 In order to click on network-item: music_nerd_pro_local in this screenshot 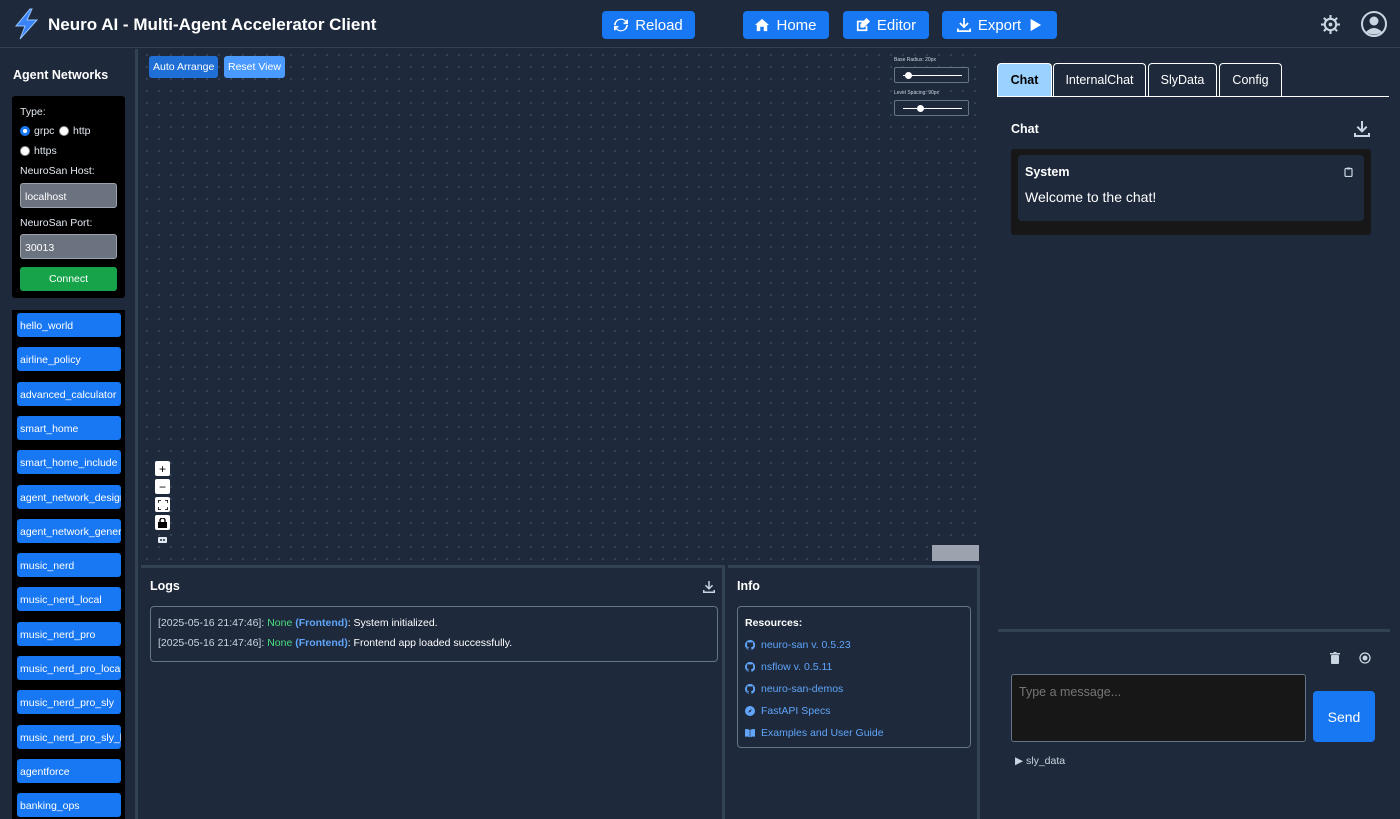, I will do `click(69, 668)`.